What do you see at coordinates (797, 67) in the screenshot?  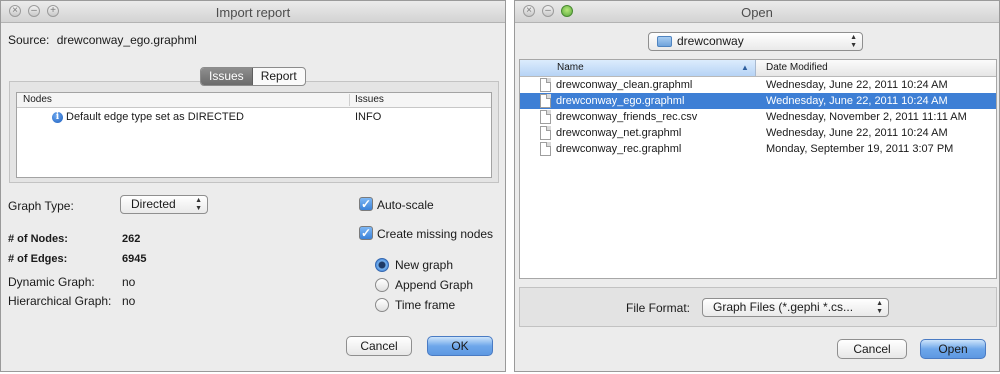 I see `column-header-date-modified: Date Modified` at bounding box center [797, 67].